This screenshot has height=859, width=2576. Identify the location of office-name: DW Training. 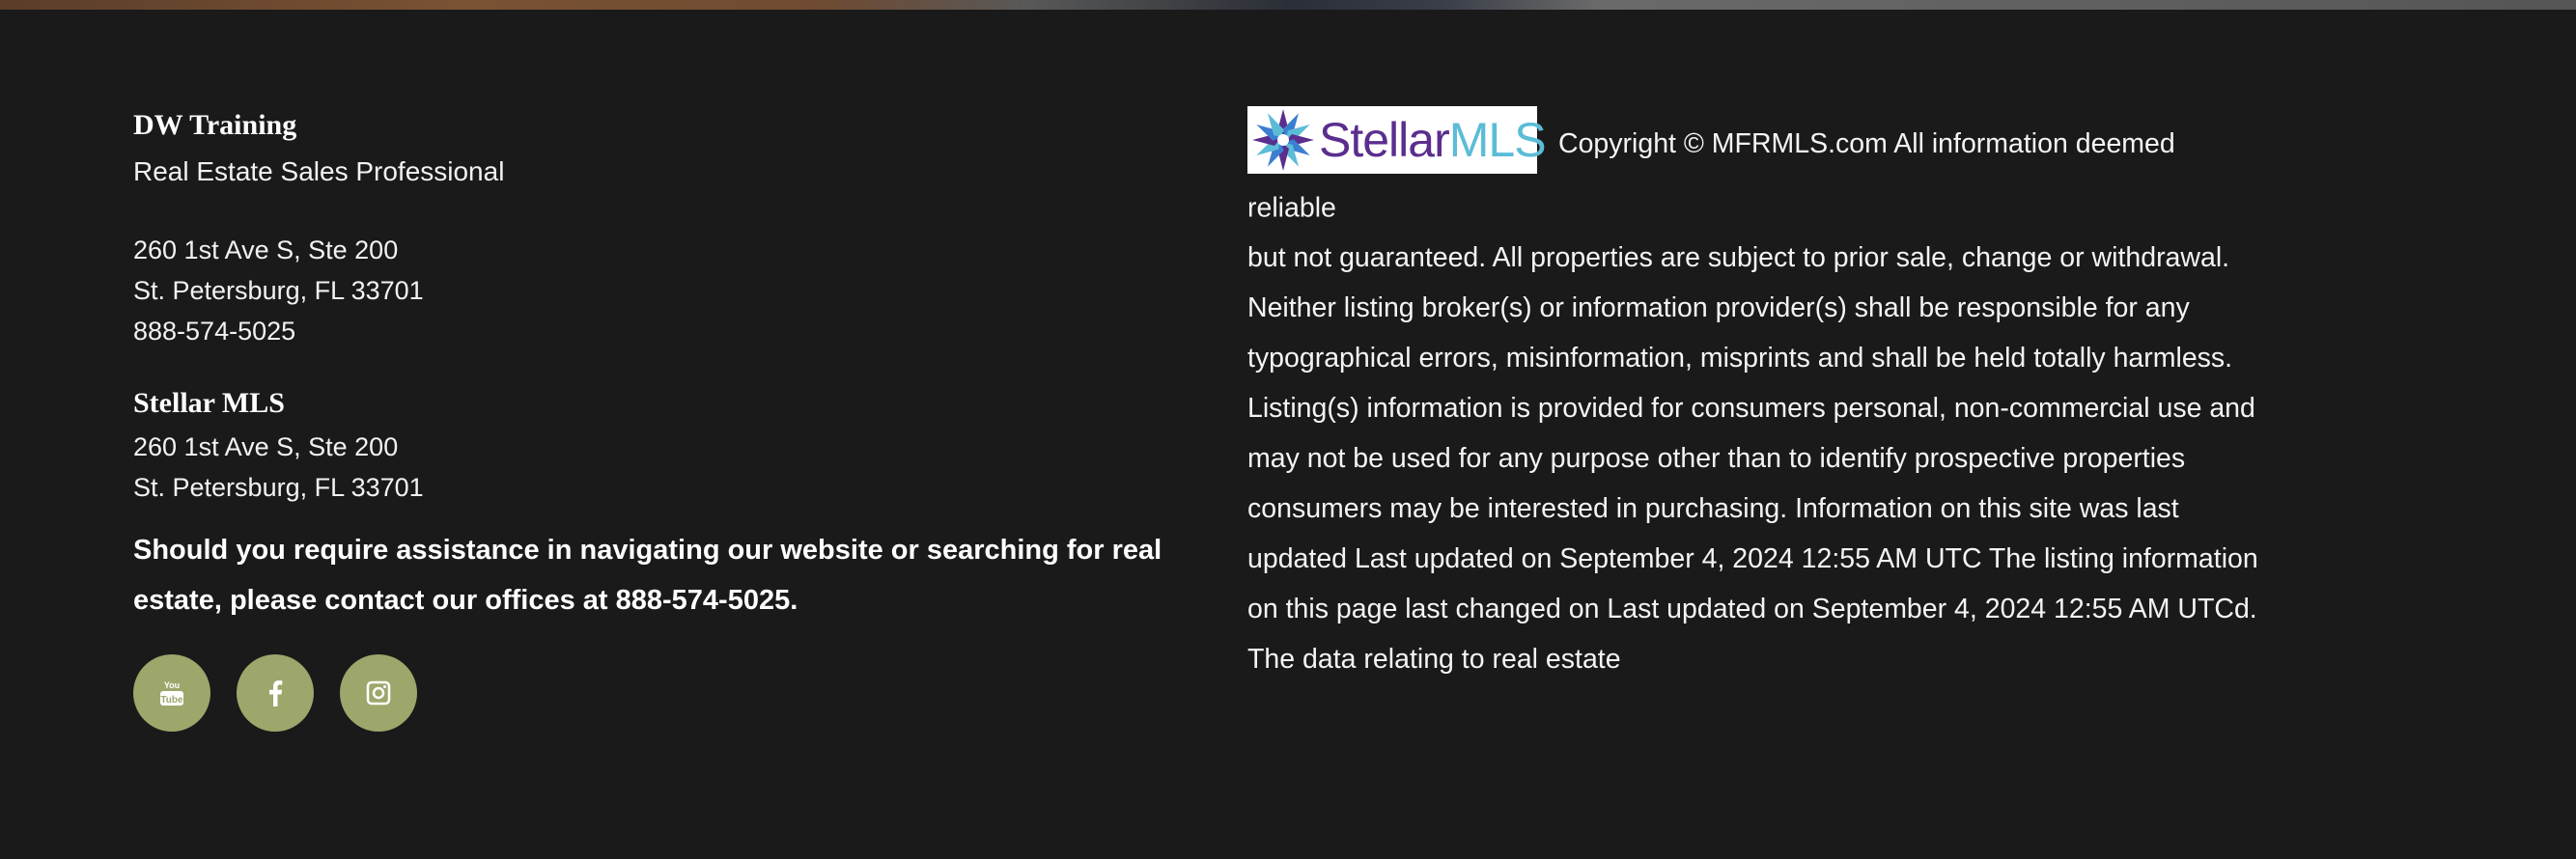
(215, 125).